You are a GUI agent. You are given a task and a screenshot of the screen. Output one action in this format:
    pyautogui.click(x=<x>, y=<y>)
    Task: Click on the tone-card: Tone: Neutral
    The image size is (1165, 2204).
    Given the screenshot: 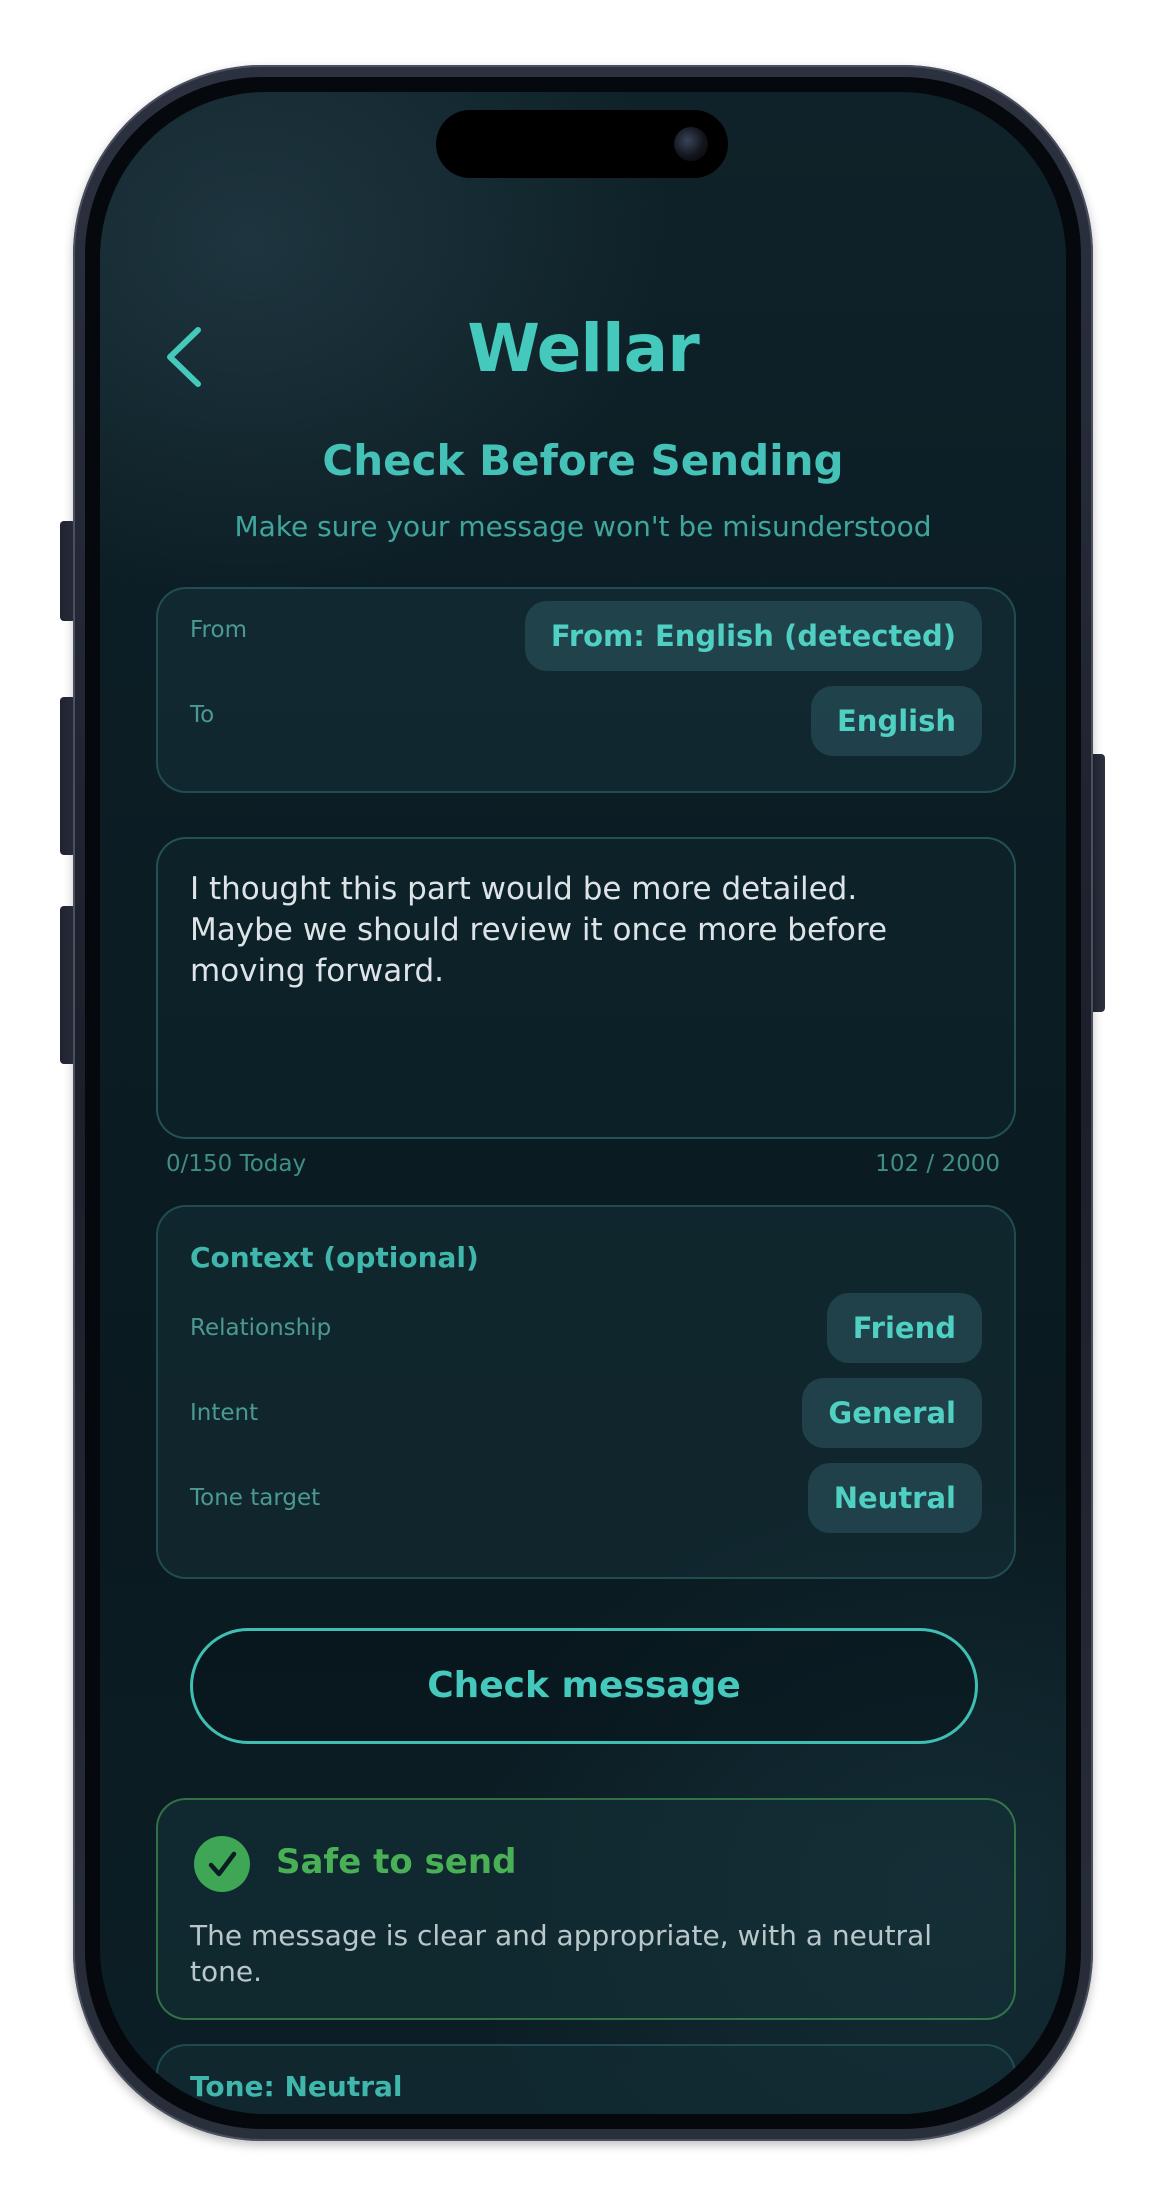 What is the action you would take?
    pyautogui.click(x=586, y=2079)
    